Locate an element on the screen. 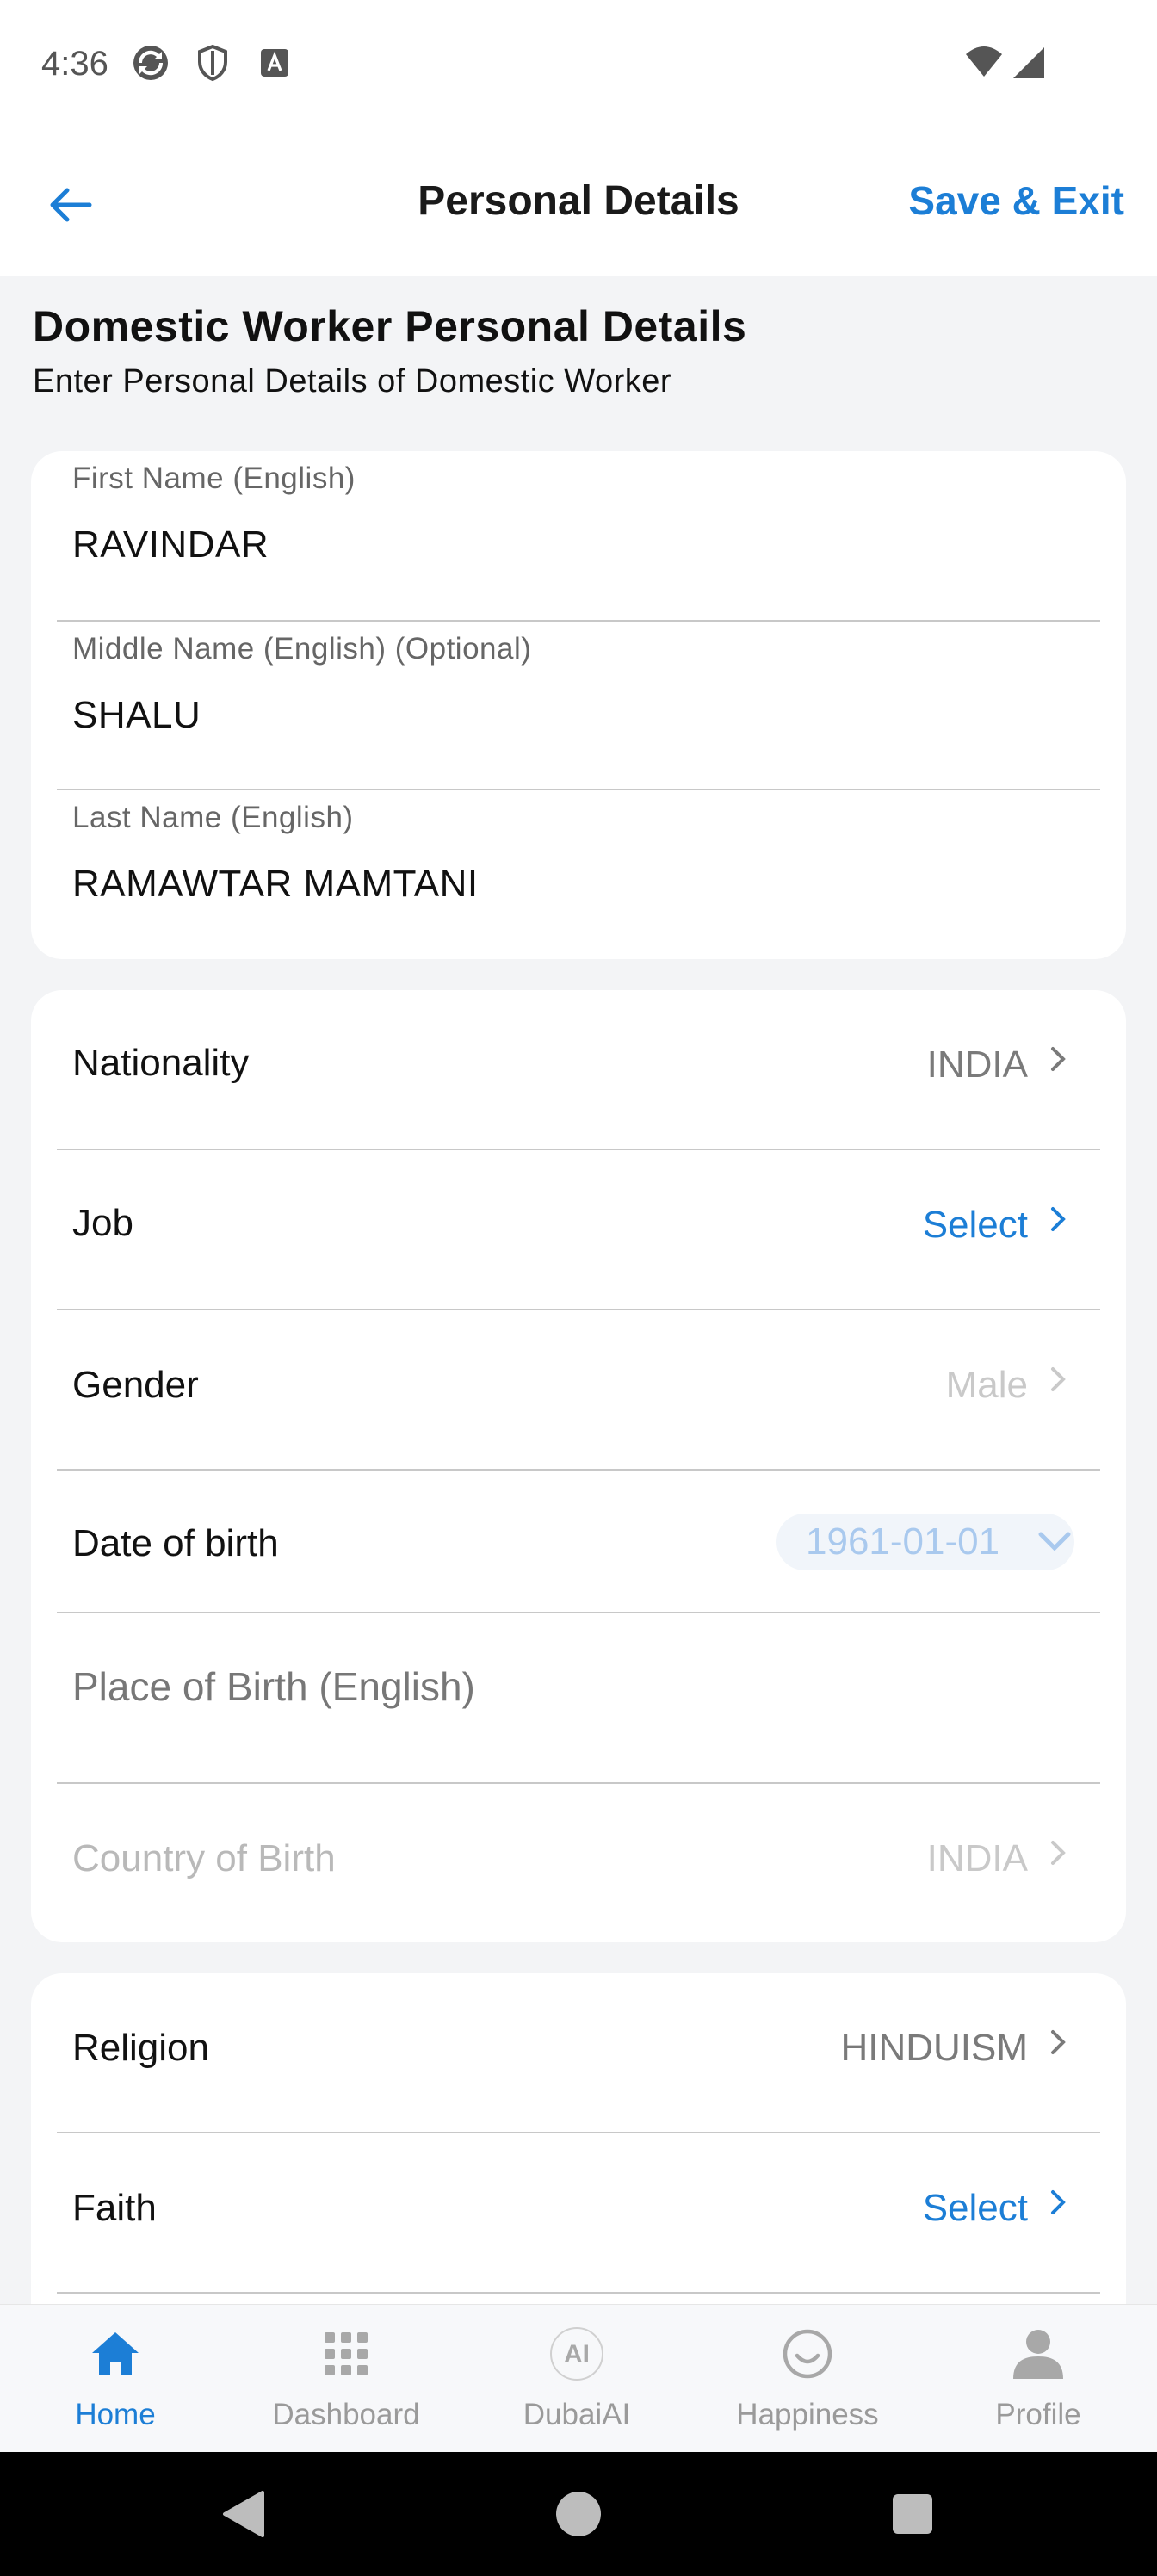 The width and height of the screenshot is (1157, 2576). nav-profile-label: Profile is located at coordinates (1038, 2415).